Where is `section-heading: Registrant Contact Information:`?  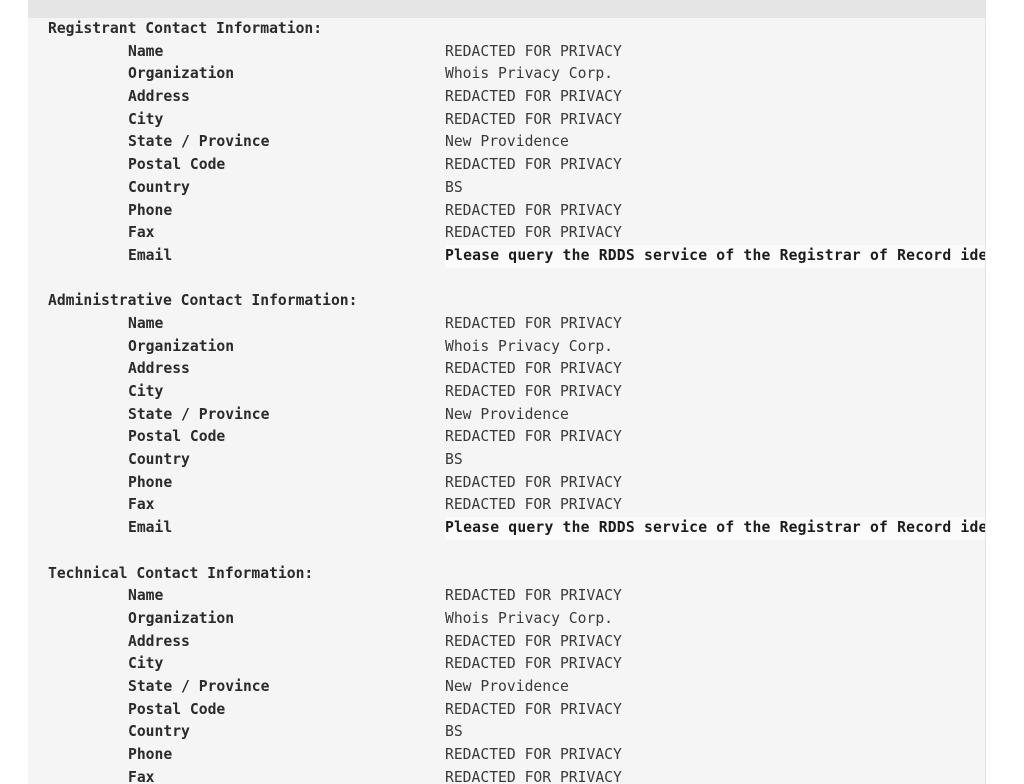 section-heading: Registrant Contact Information: is located at coordinates (185, 28).